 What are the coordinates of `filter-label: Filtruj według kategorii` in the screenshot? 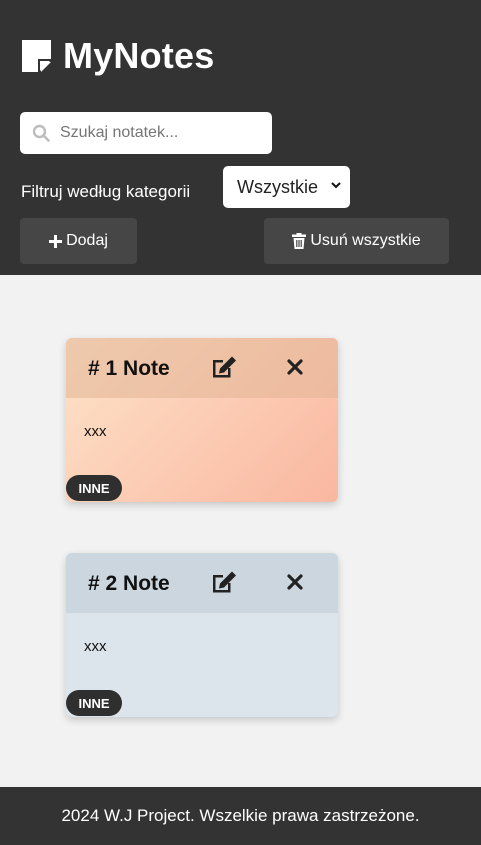 It's located at (106, 191).